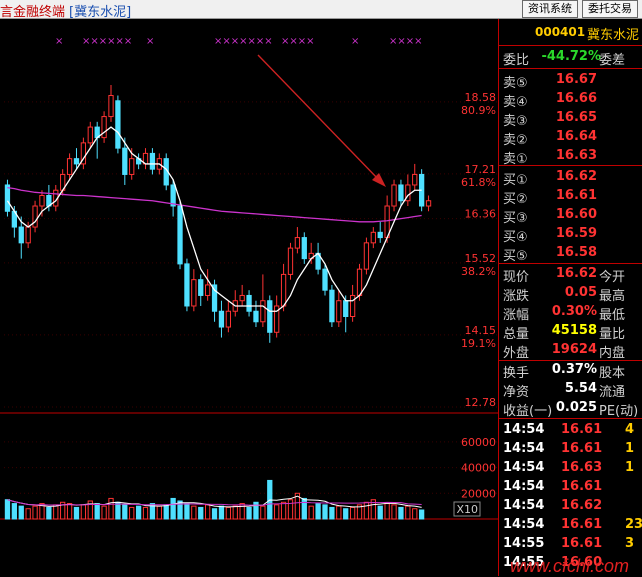  I want to click on row-value: 45158, so click(574, 330).